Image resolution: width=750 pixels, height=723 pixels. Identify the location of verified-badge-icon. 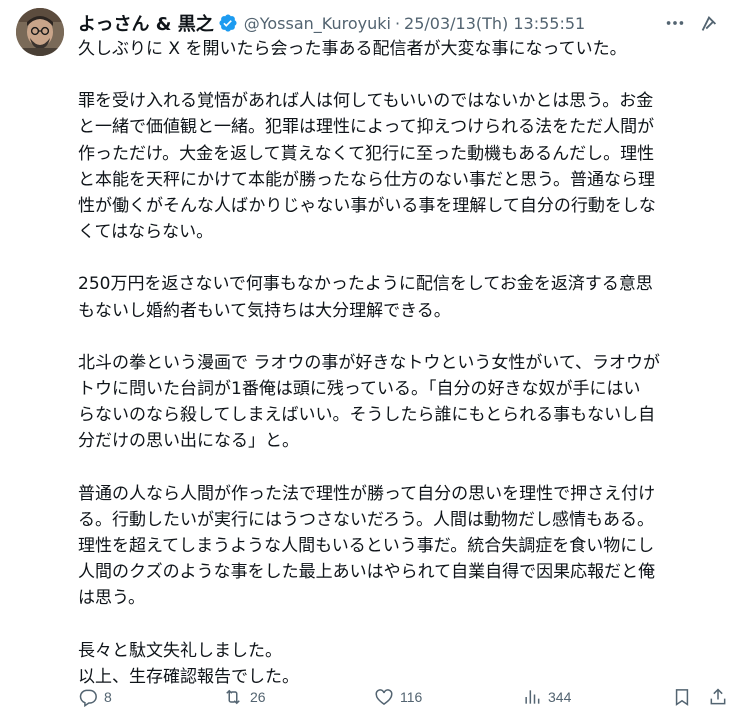
(228, 23).